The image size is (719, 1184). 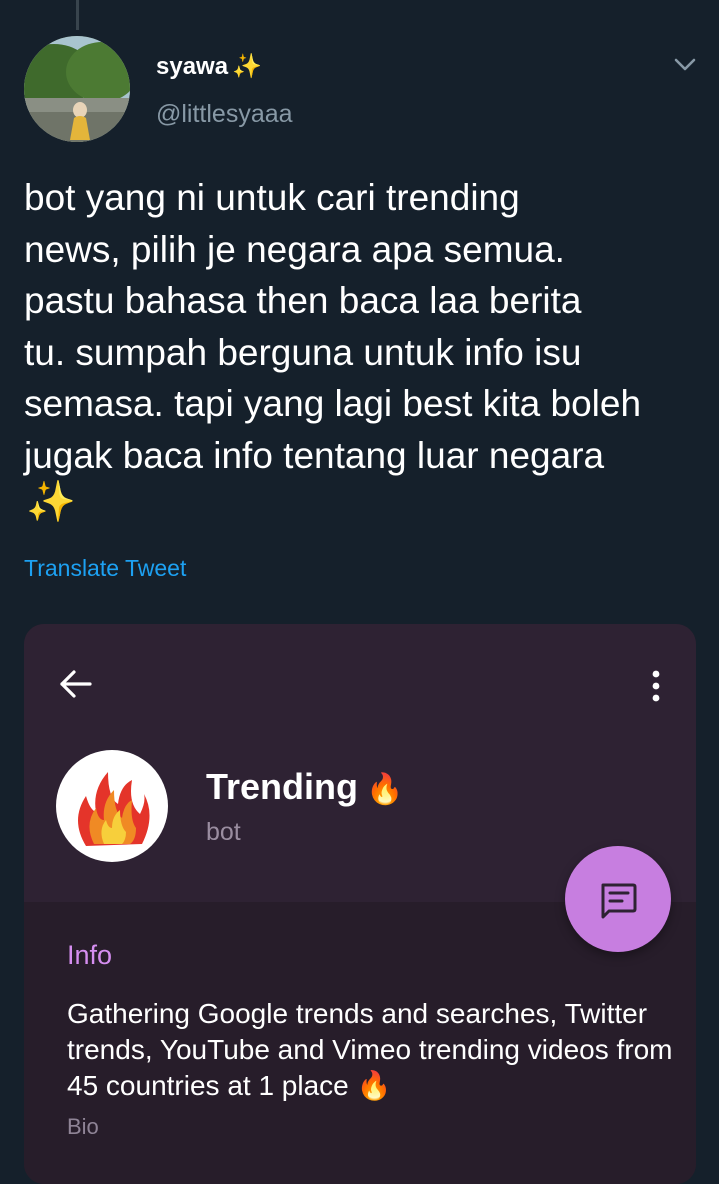 I want to click on author-display-name: syawa, so click(x=192, y=66).